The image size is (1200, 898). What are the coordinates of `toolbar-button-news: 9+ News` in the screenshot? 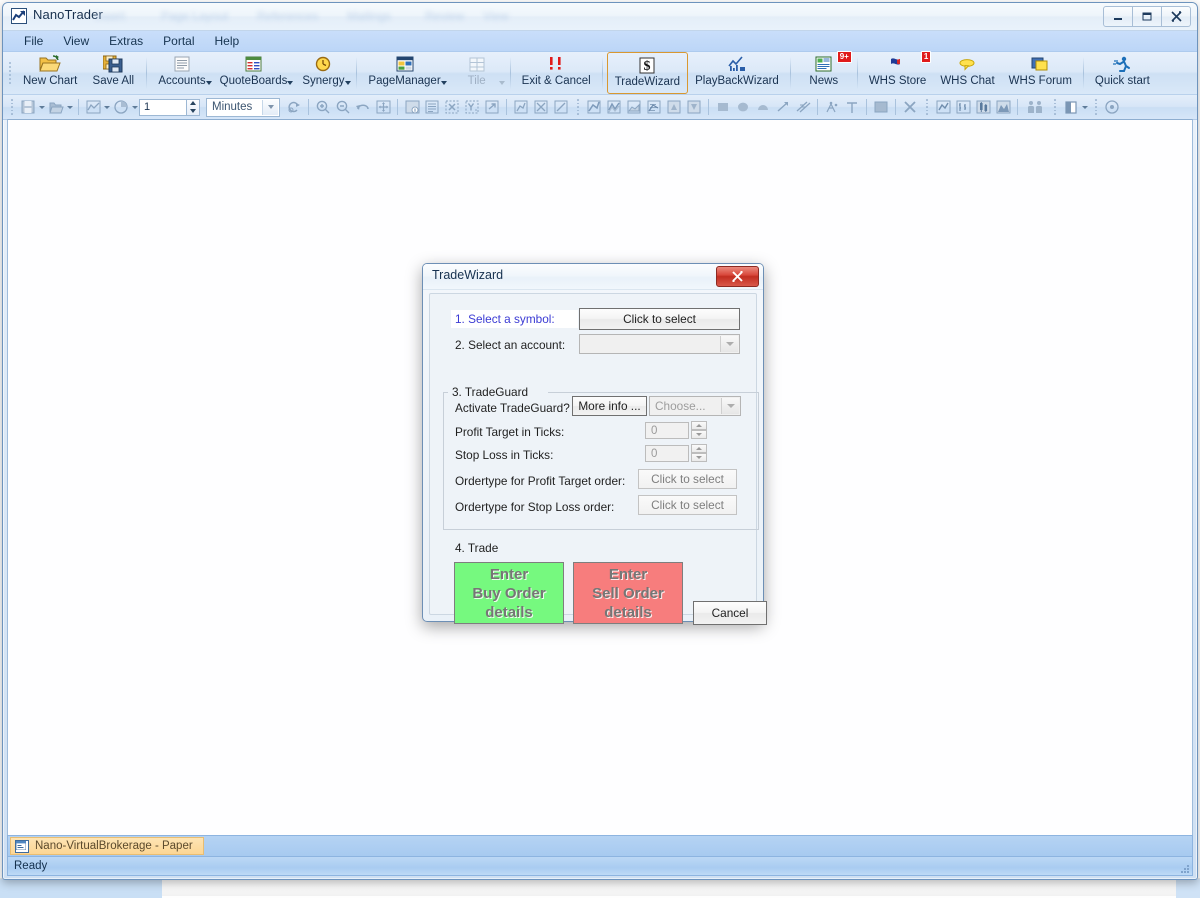 It's located at (824, 72).